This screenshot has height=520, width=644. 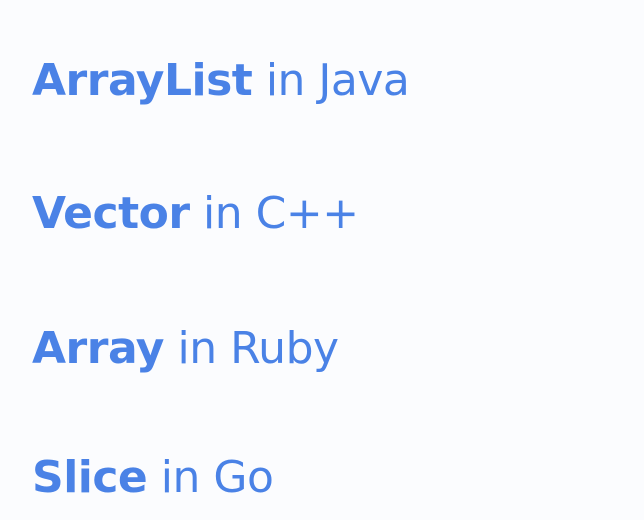 What do you see at coordinates (153, 478) in the screenshot?
I see `line-slice-go: Slice in Go` at bounding box center [153, 478].